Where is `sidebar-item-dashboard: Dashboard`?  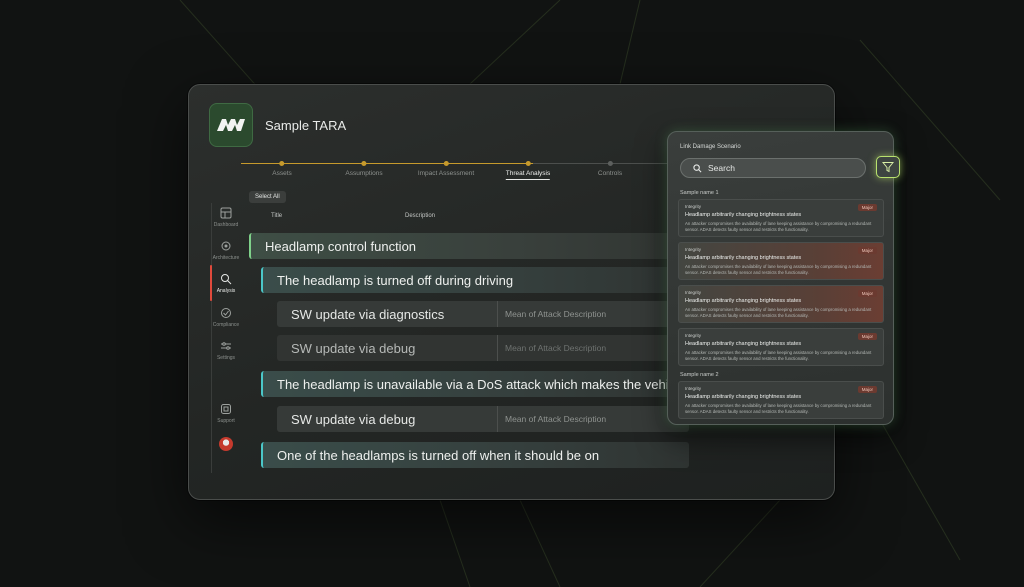 sidebar-item-dashboard: Dashboard is located at coordinates (226, 217).